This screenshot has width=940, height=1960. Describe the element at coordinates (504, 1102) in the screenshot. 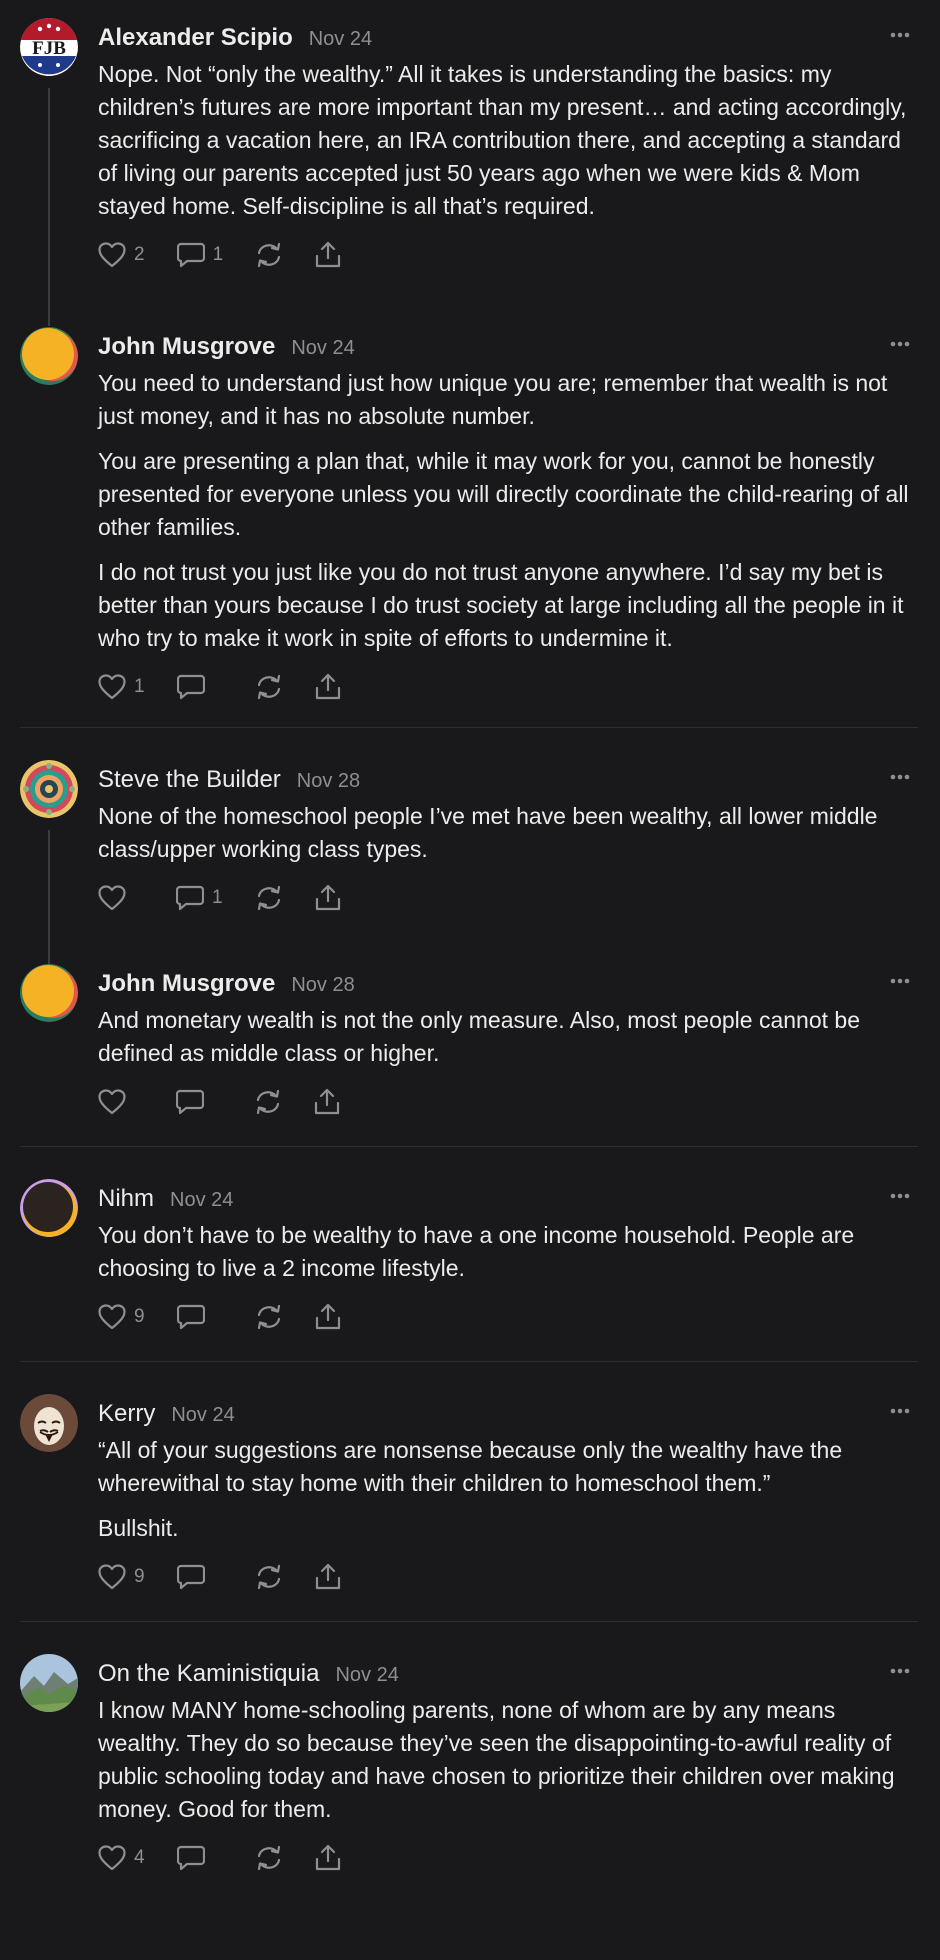

I see `action-bar` at that location.